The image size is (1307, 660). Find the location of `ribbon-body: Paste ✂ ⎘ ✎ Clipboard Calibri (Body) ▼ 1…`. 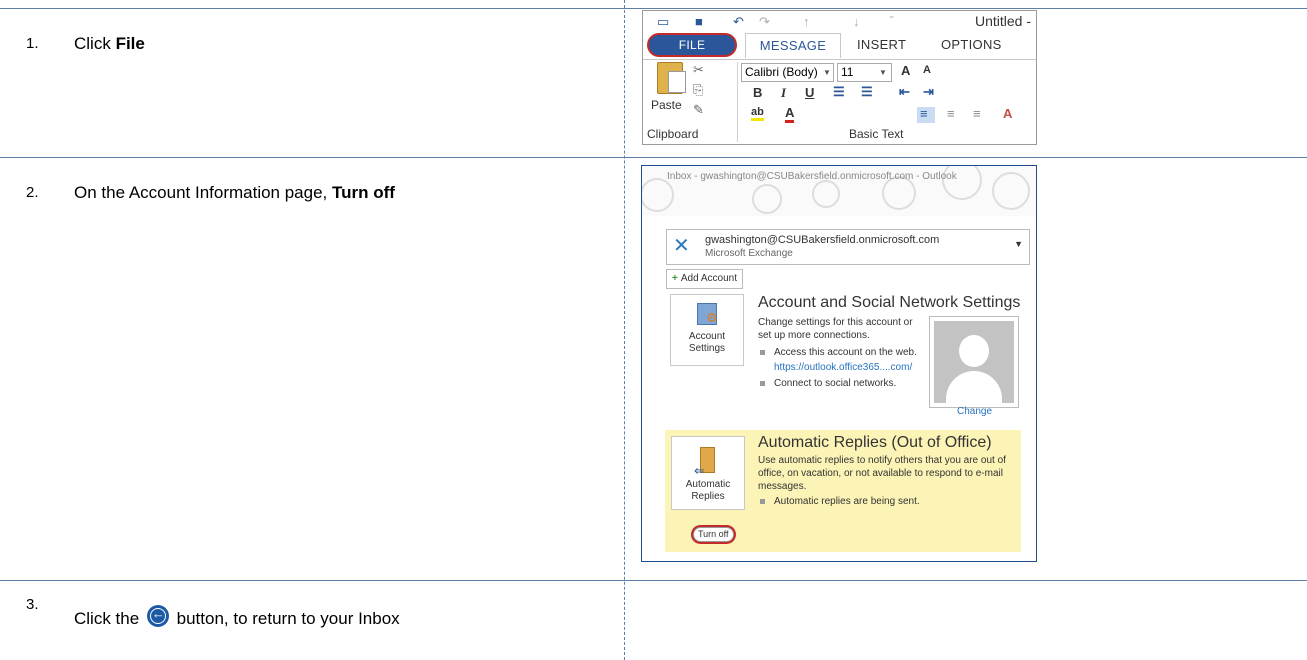

ribbon-body: Paste ✂ ⎘ ✎ Clipboard Calibri (Body) ▼ 1… is located at coordinates (839, 101).